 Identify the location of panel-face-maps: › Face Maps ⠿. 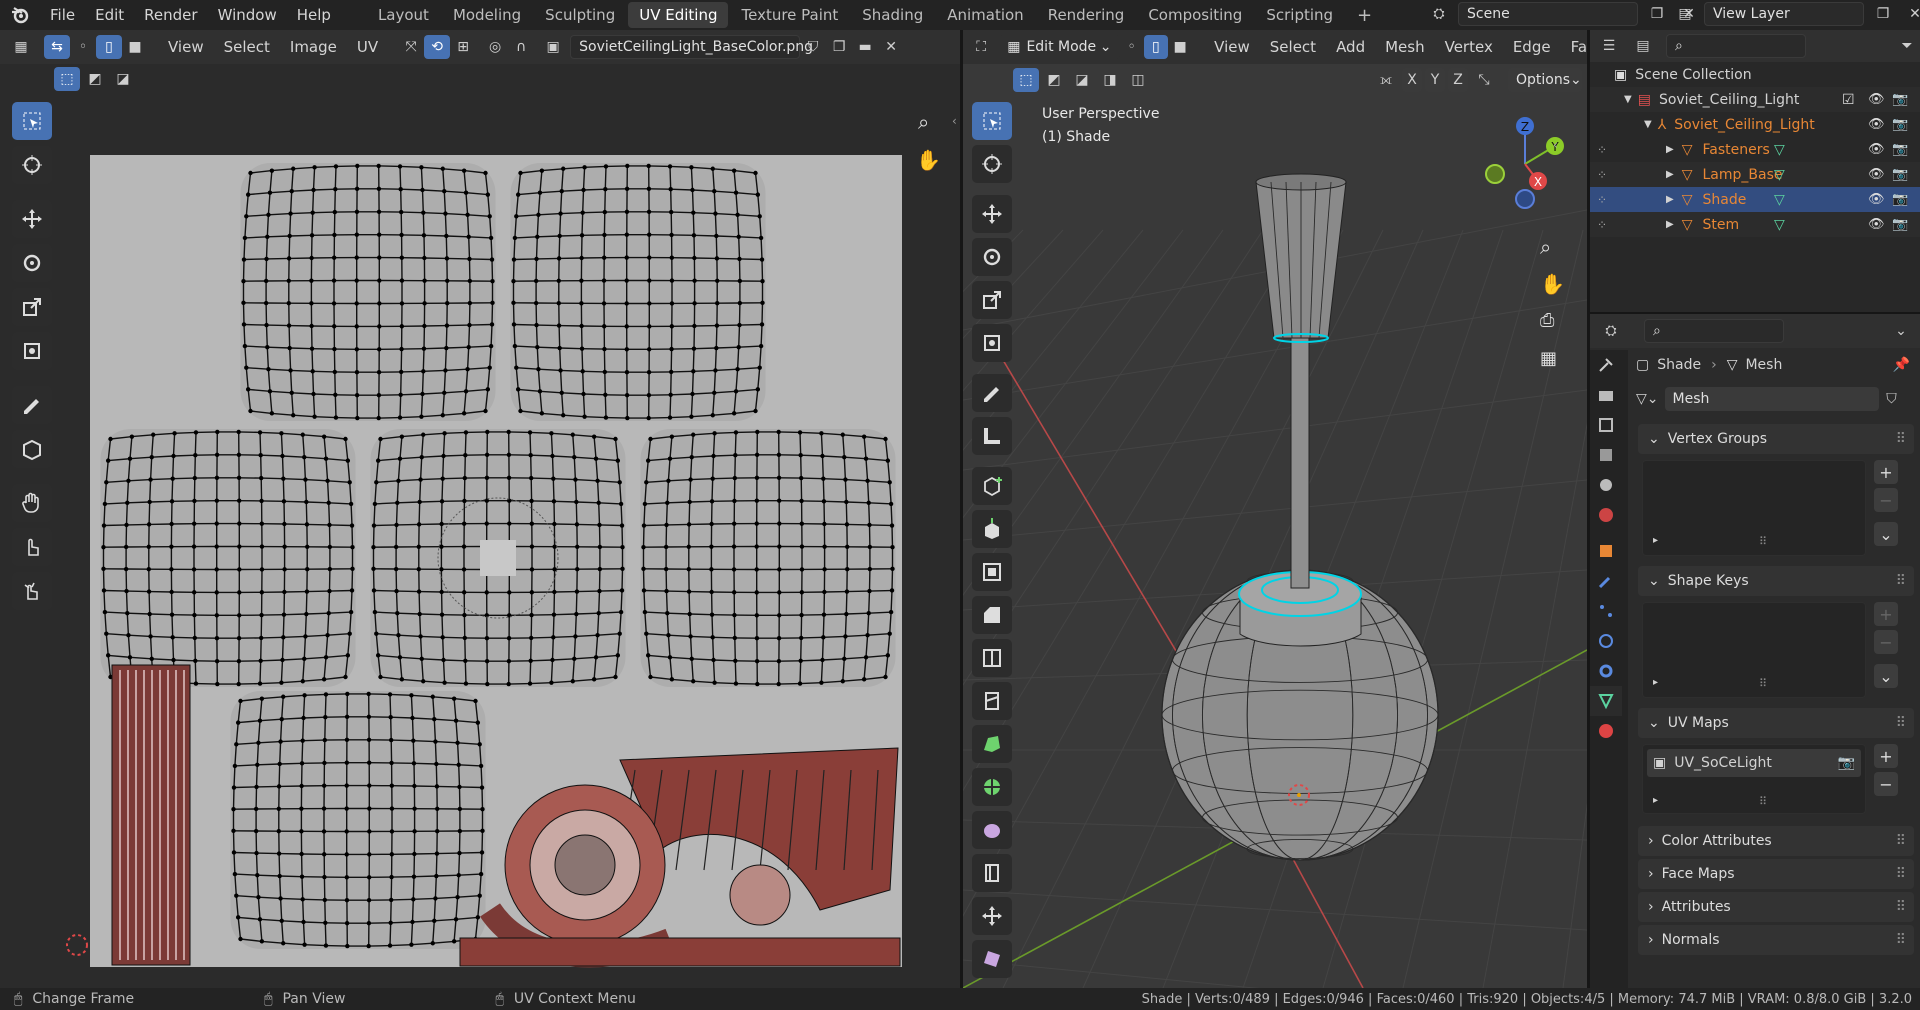
(1776, 874).